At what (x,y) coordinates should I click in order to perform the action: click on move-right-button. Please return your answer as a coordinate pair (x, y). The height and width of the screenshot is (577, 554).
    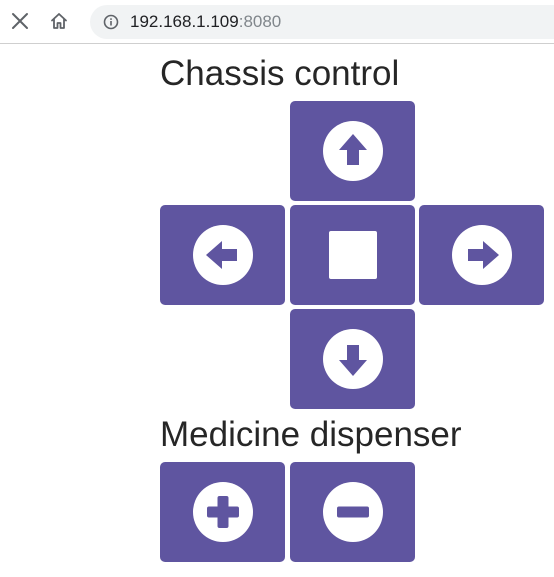
    Looking at the image, I should click on (481, 255).